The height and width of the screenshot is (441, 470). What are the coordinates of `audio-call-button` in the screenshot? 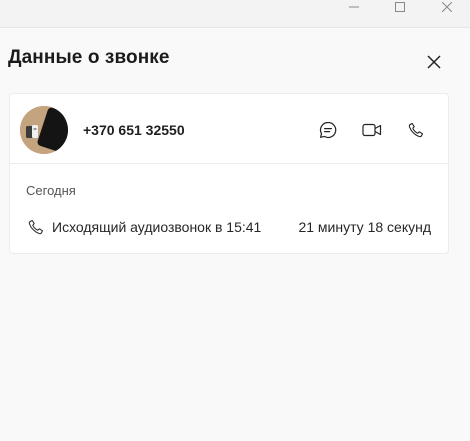 It's located at (416, 130).